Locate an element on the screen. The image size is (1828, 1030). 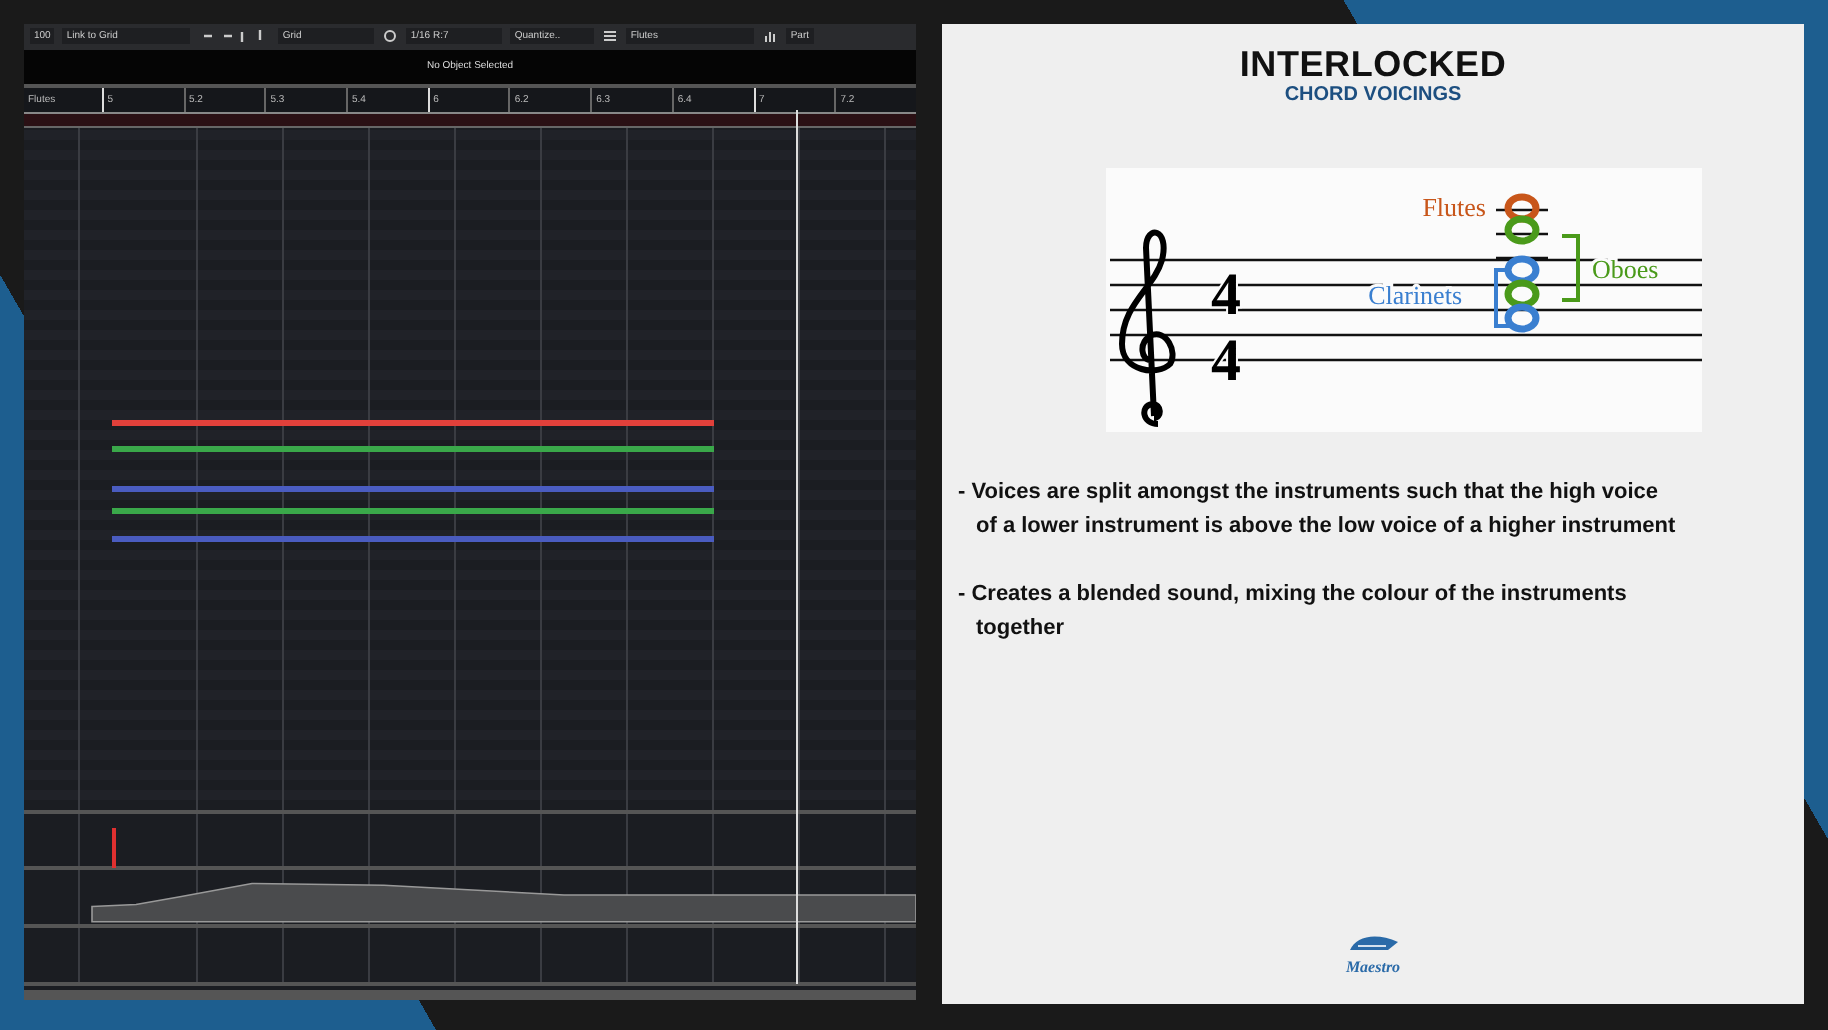
logo-text: Maestro is located at coordinates (1373, 967).